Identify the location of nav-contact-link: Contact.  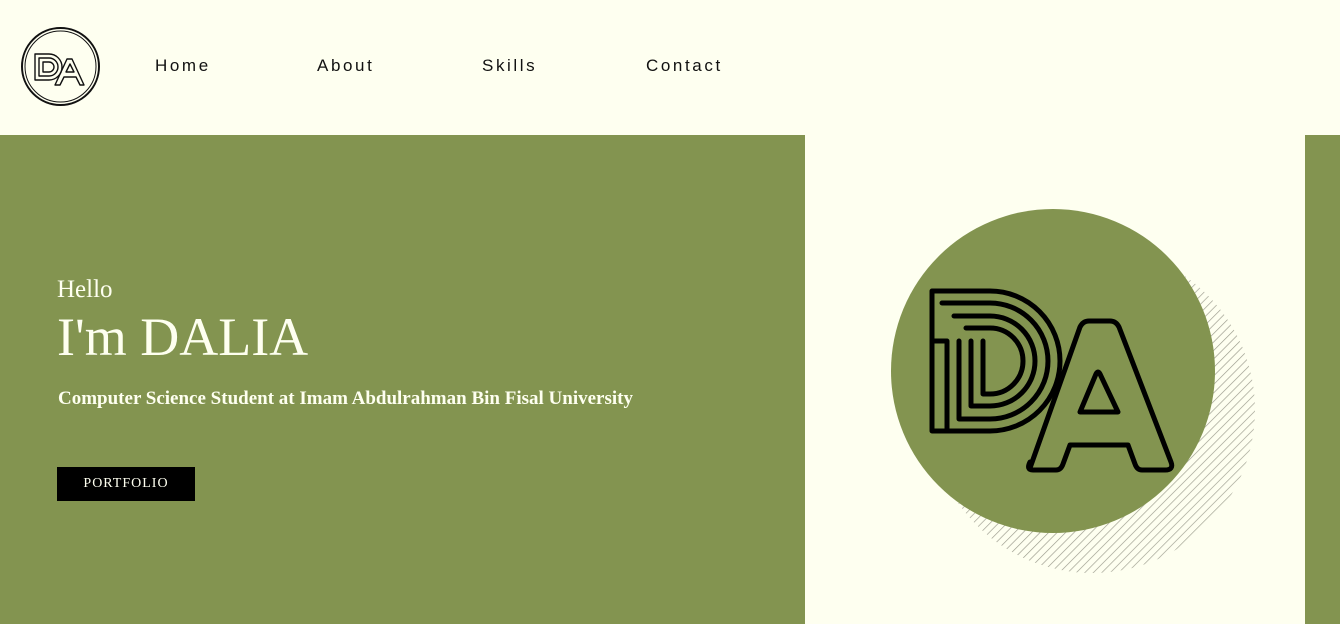
(684, 66).